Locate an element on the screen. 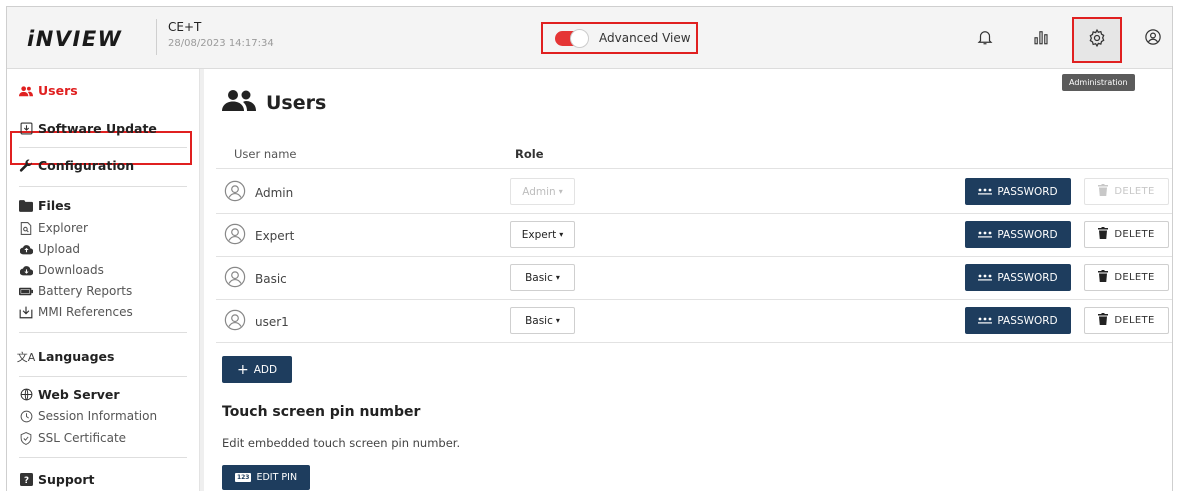 This screenshot has height=491, width=1178. sidebar-item-web-server: Web Server is located at coordinates (69, 394).